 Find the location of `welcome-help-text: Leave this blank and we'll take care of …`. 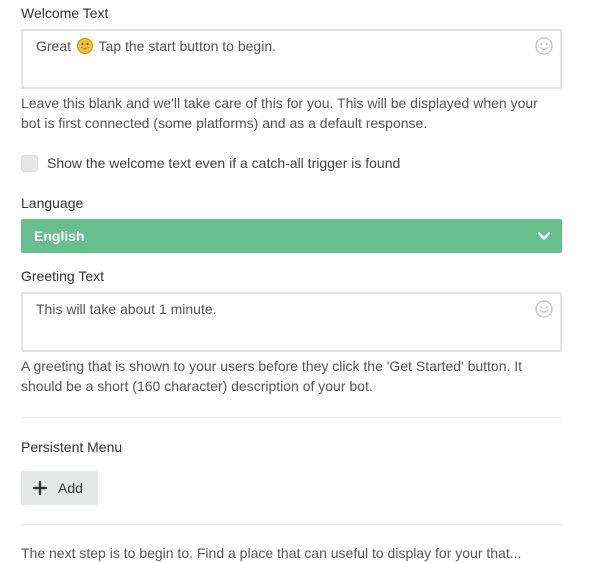

welcome-help-text: Leave this blank and we'll take care of … is located at coordinates (279, 113).